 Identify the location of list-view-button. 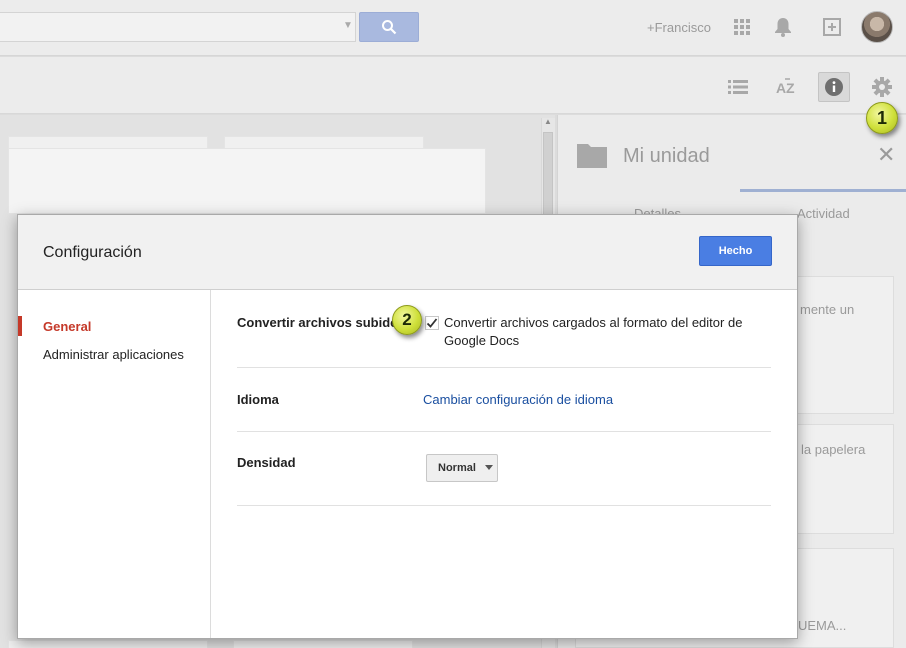
(738, 87).